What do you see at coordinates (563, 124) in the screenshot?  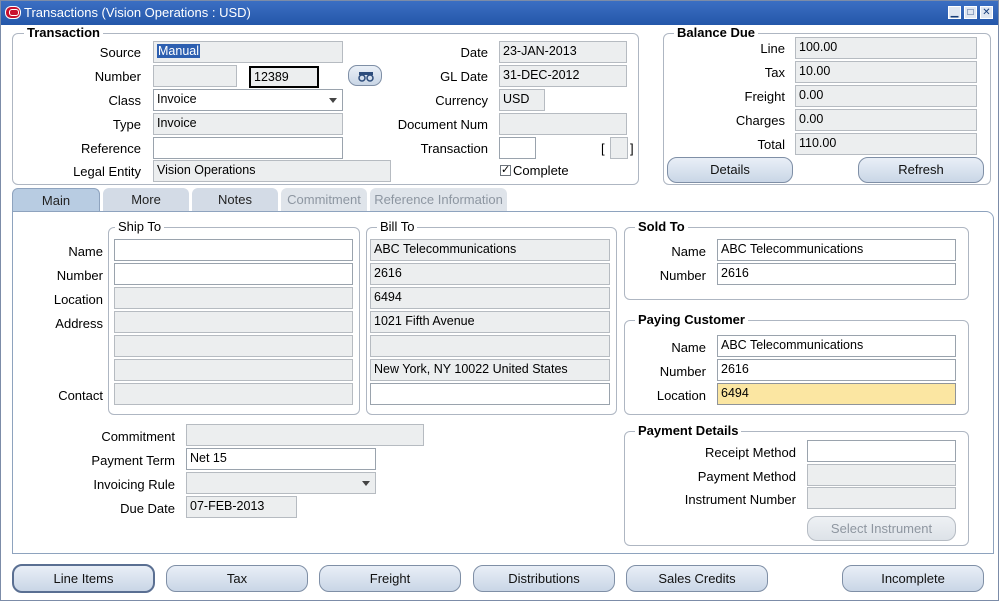 I see `document-num-field` at bounding box center [563, 124].